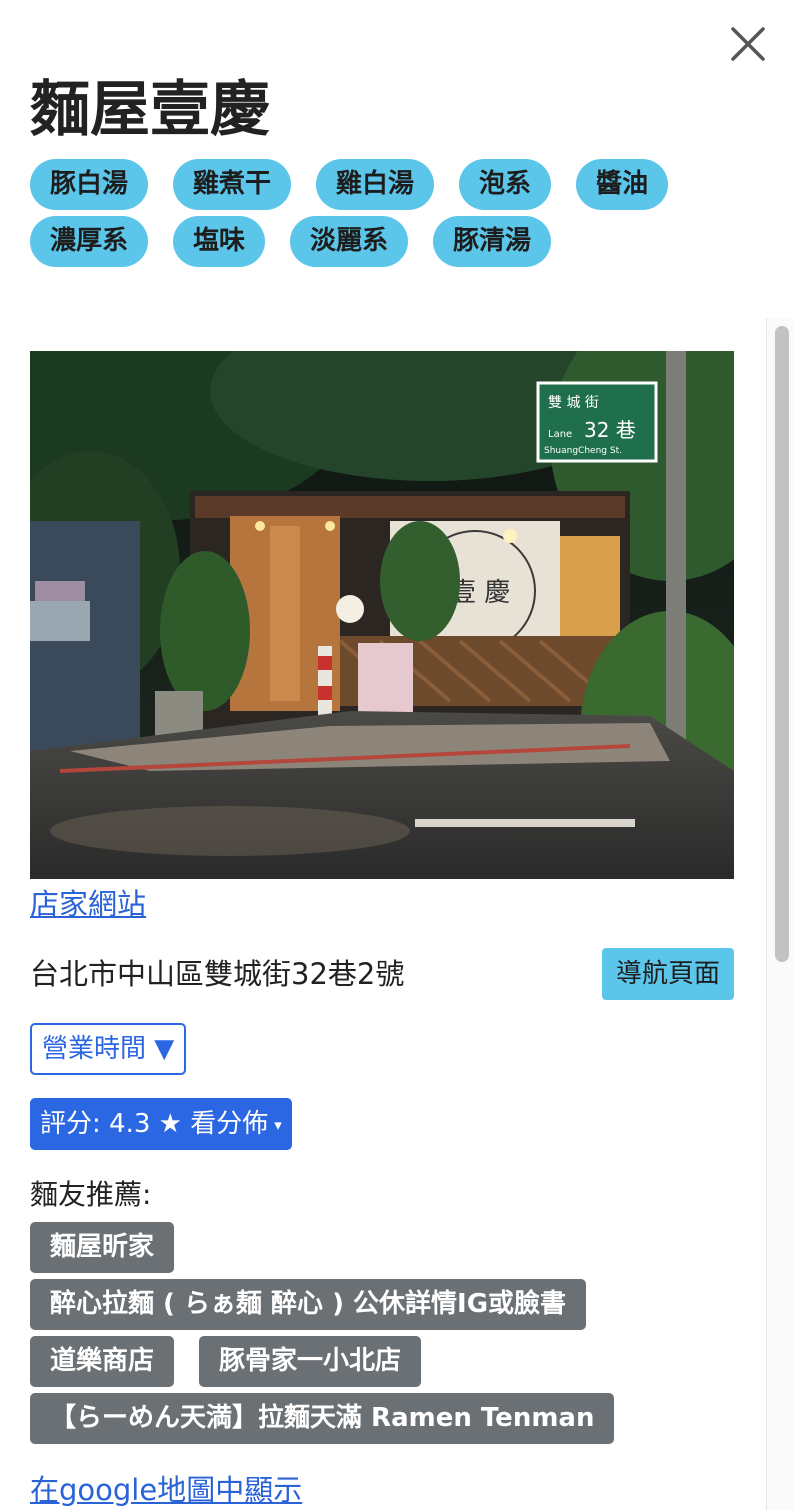  What do you see at coordinates (748, 44) in the screenshot?
I see `close-icon` at bounding box center [748, 44].